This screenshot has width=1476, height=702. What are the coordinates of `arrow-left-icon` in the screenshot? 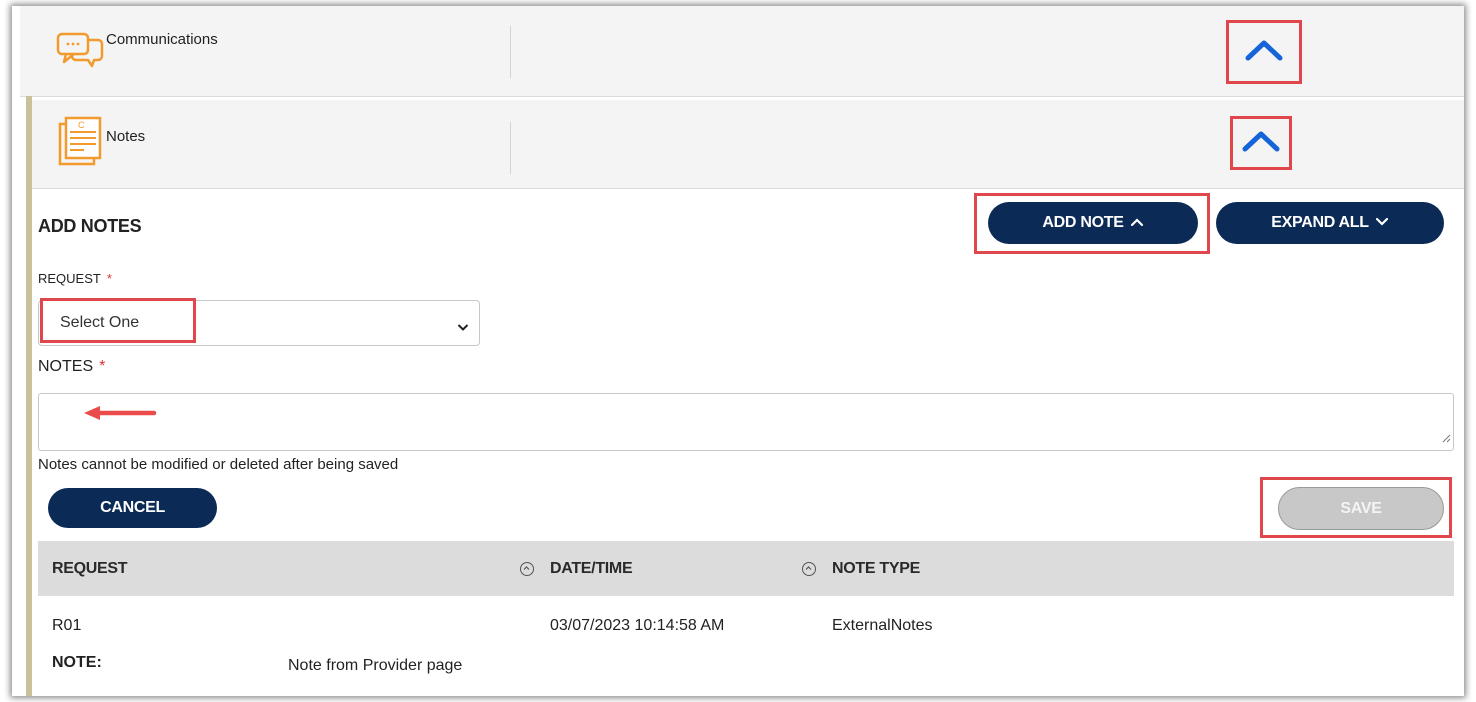 It's located at (117, 415).